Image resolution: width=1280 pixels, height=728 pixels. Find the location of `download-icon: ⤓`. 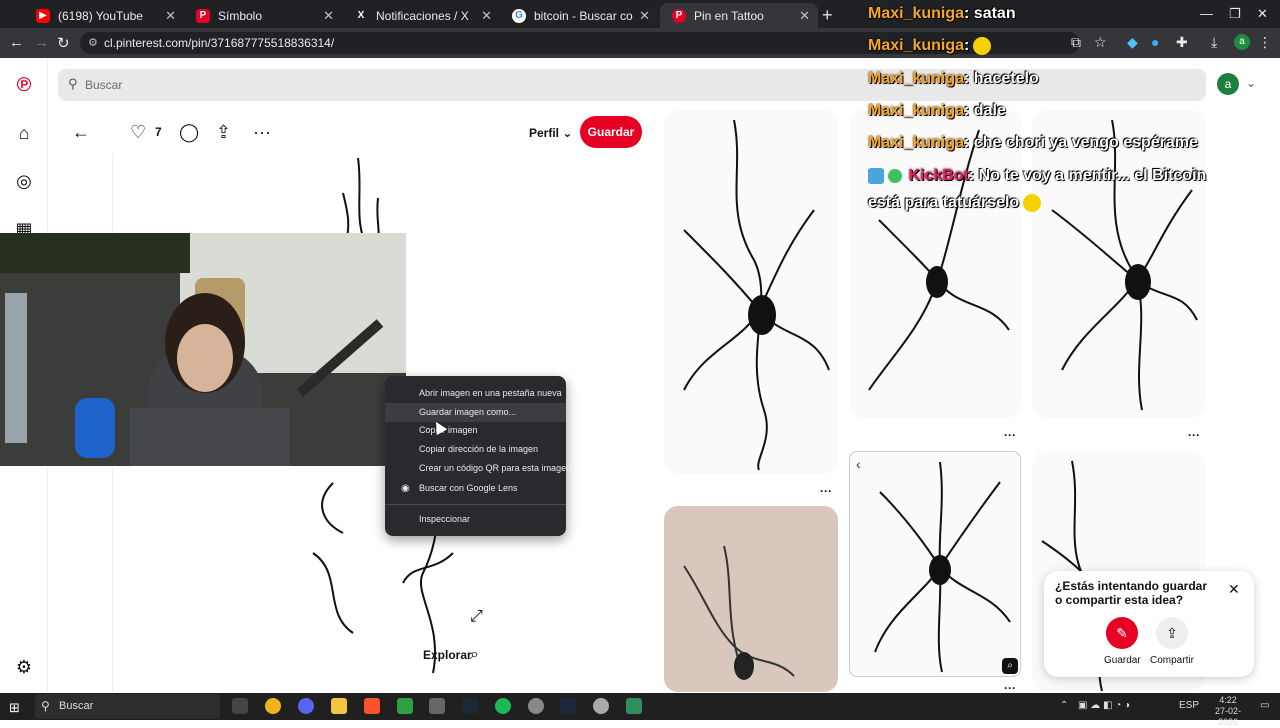

download-icon: ⤓ is located at coordinates (1214, 42).